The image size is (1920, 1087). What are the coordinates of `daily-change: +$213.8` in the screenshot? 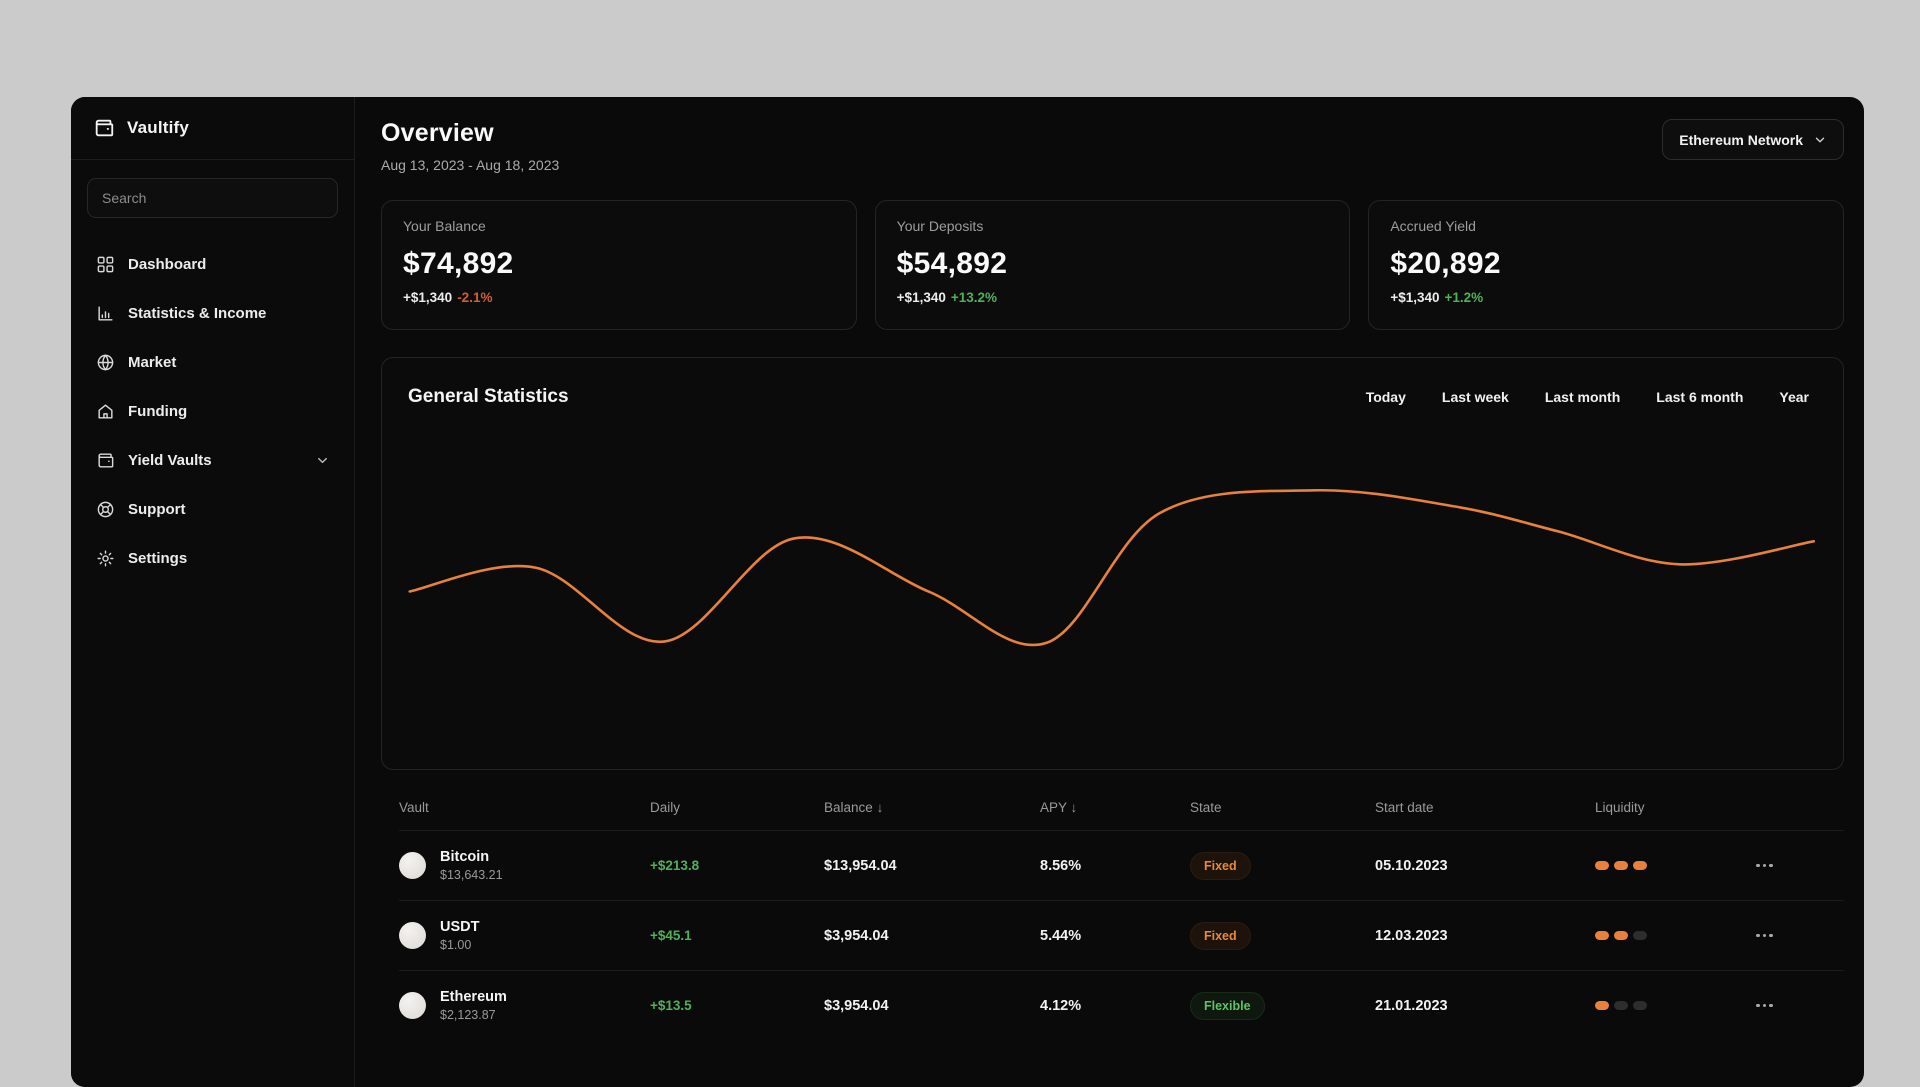 It's located at (675, 865).